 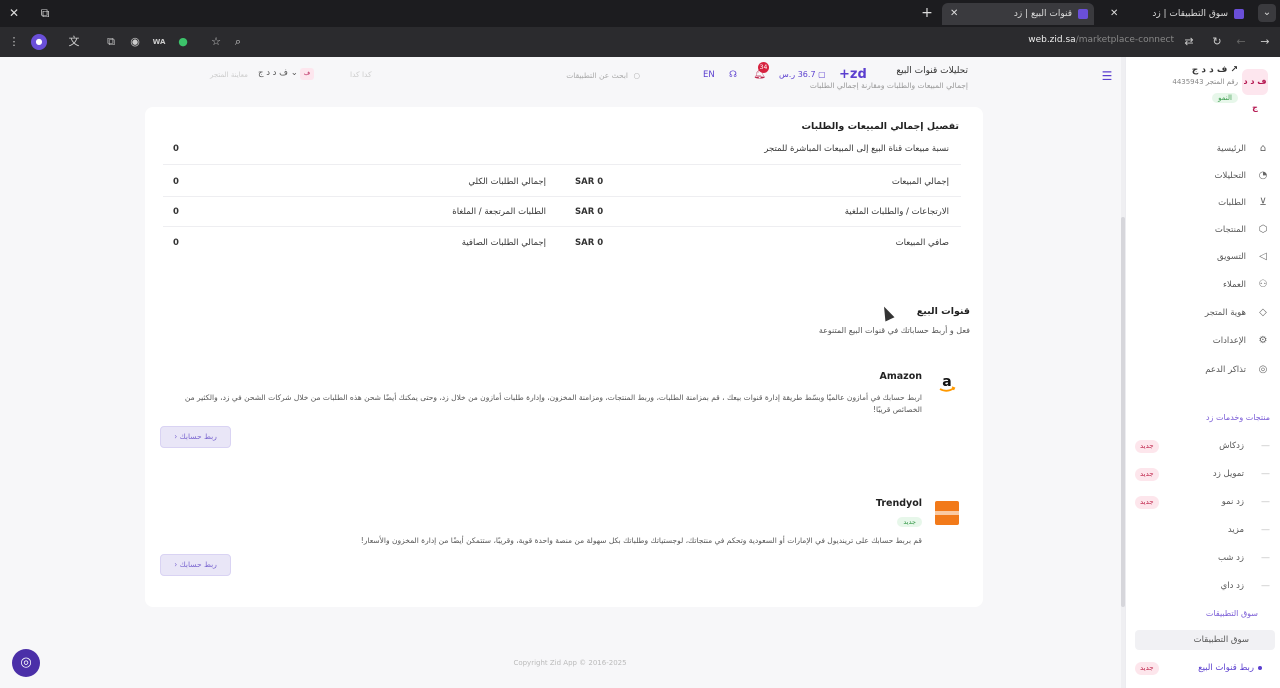 What do you see at coordinates (1202, 176) in the screenshot?
I see `sidebar-item-analytics: ◔ التحليلات` at bounding box center [1202, 176].